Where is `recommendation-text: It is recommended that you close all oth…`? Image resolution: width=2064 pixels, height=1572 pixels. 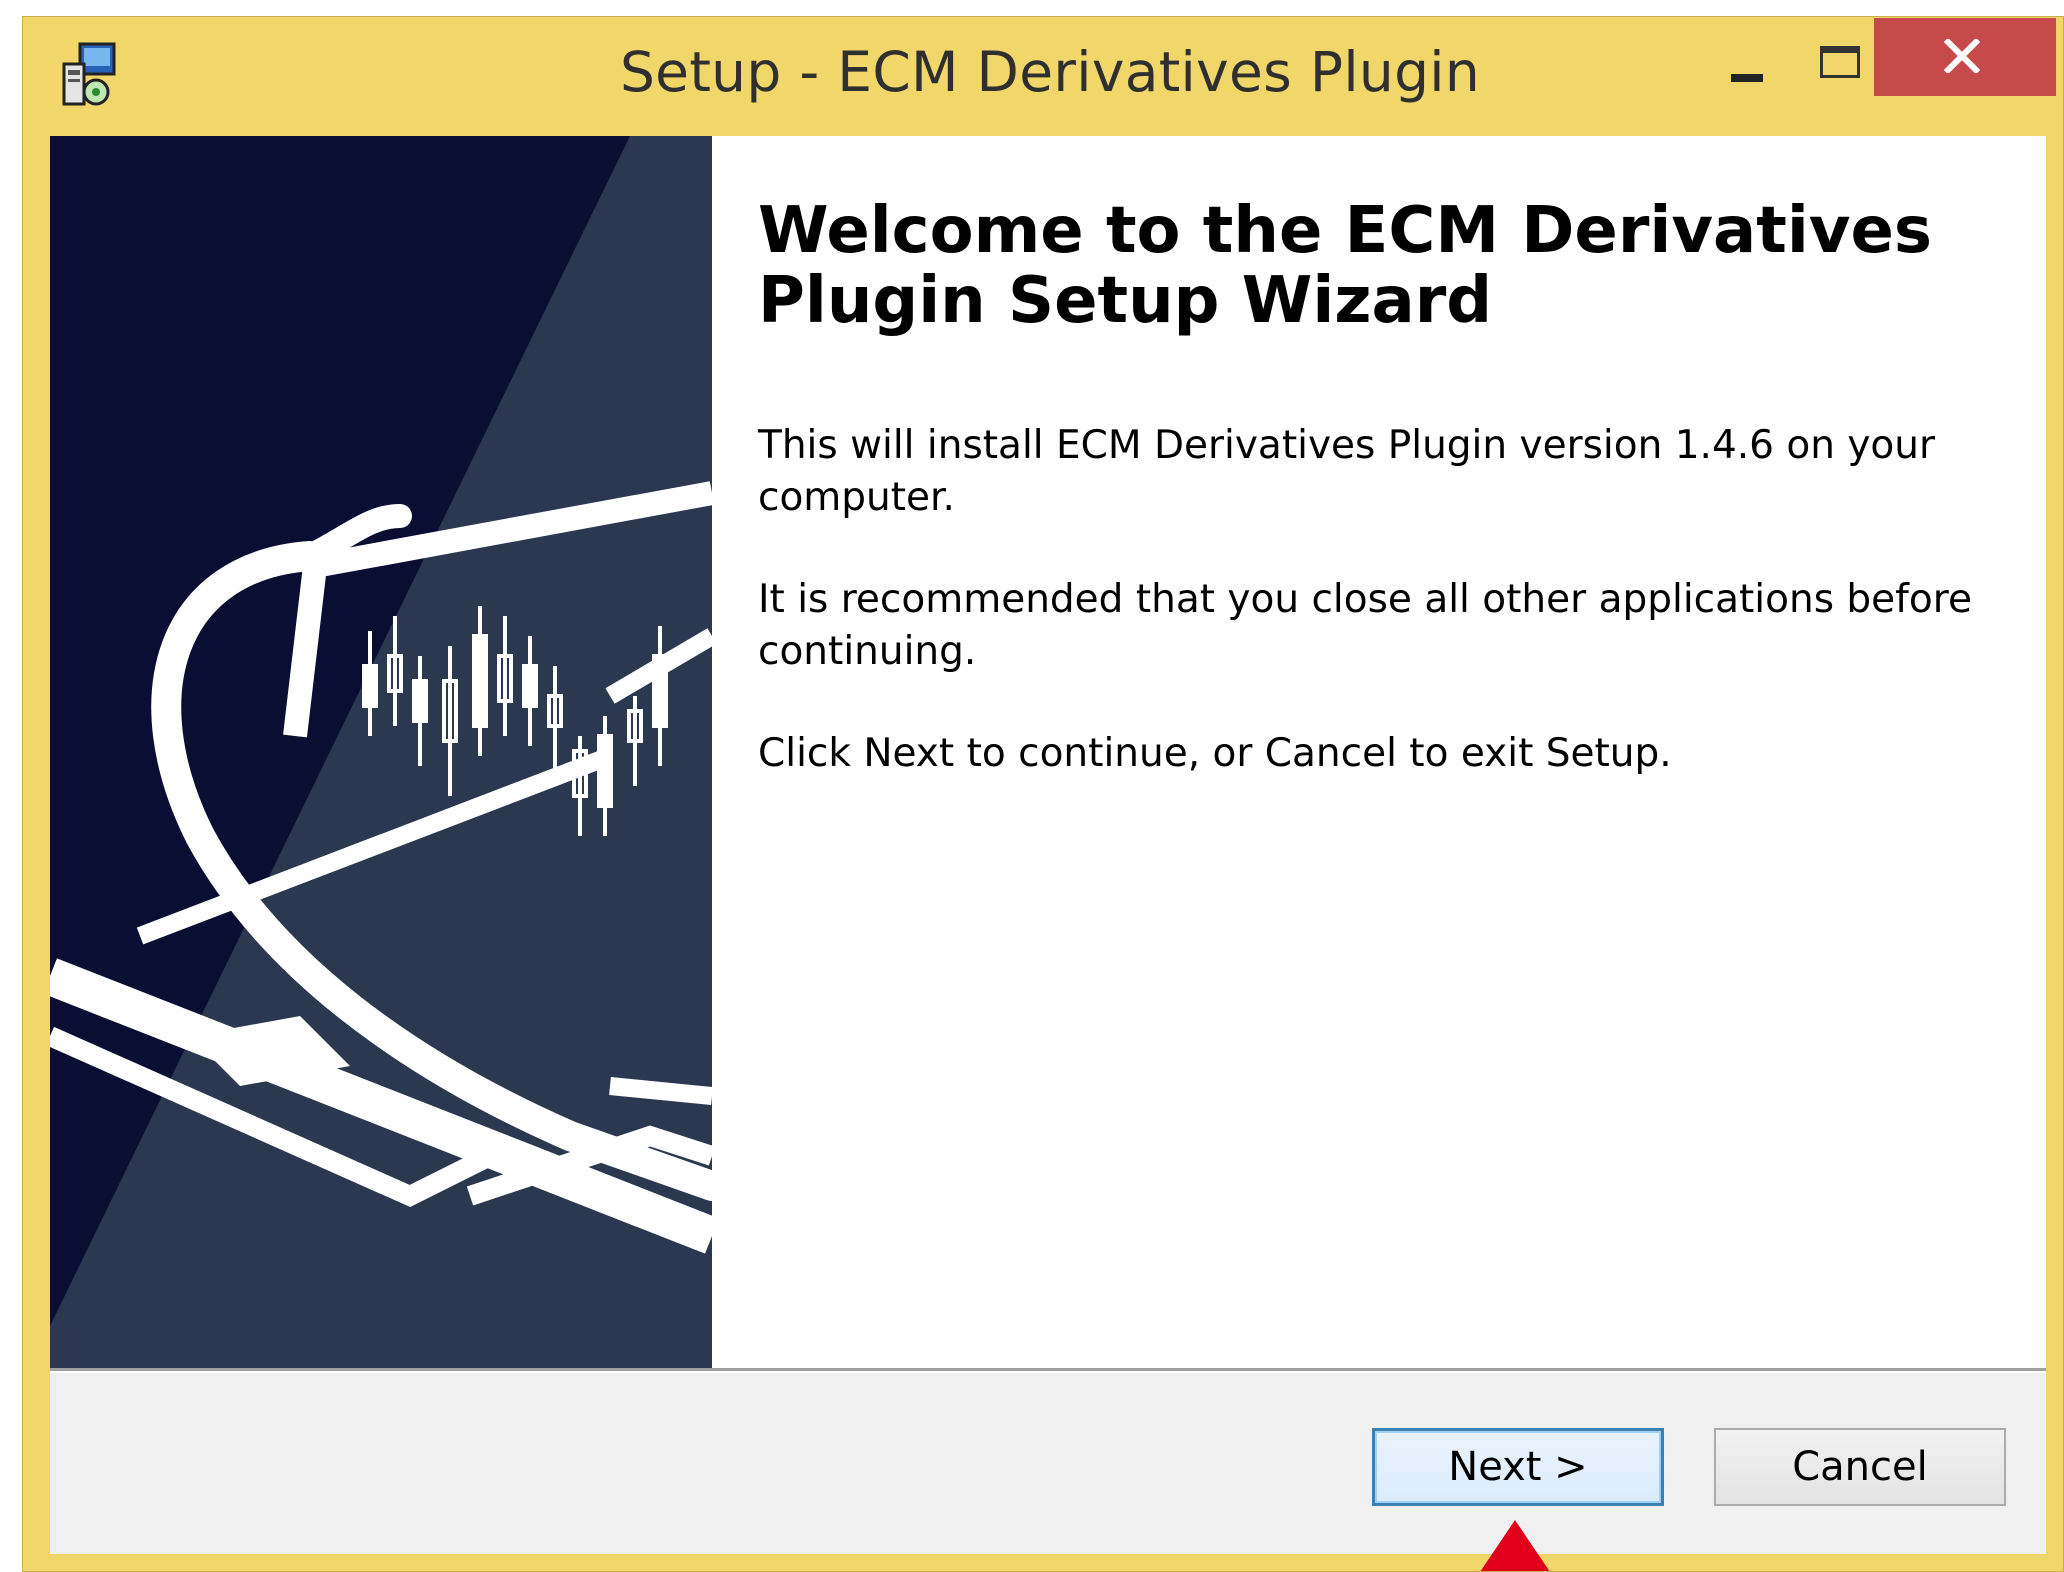
recommendation-text: It is recommended that you close all oth… is located at coordinates (1365, 625).